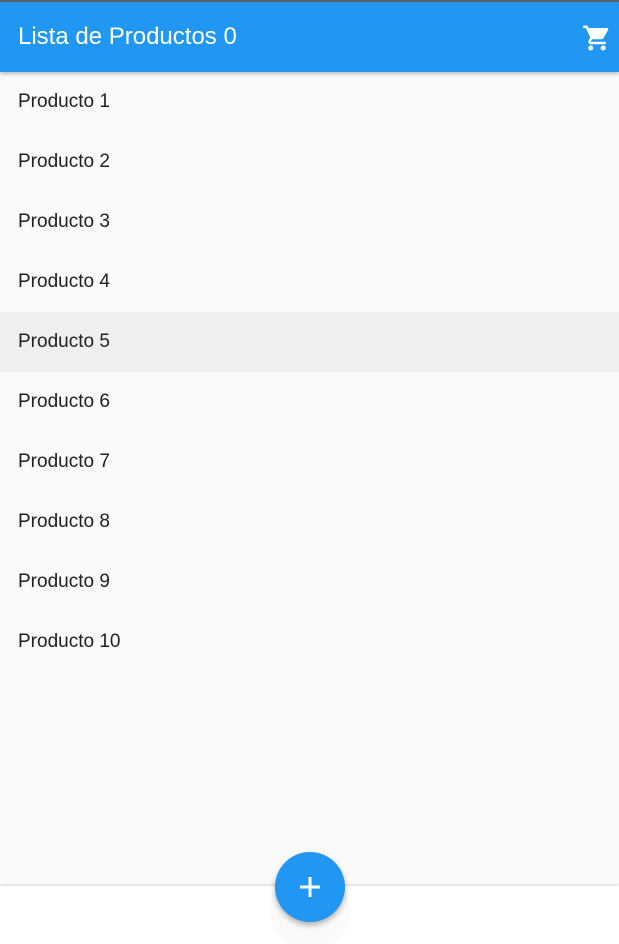 This screenshot has width=619, height=944. I want to click on list-item: Producto 6, so click(309, 402).